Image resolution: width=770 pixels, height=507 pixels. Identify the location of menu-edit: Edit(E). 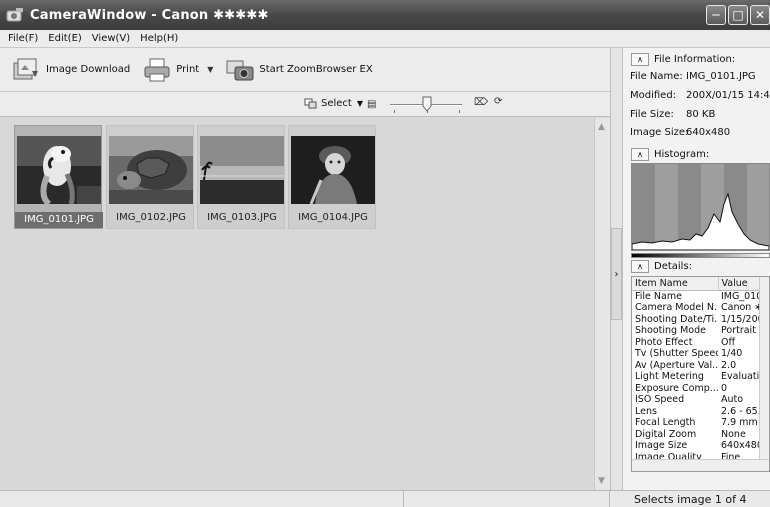
(65, 38).